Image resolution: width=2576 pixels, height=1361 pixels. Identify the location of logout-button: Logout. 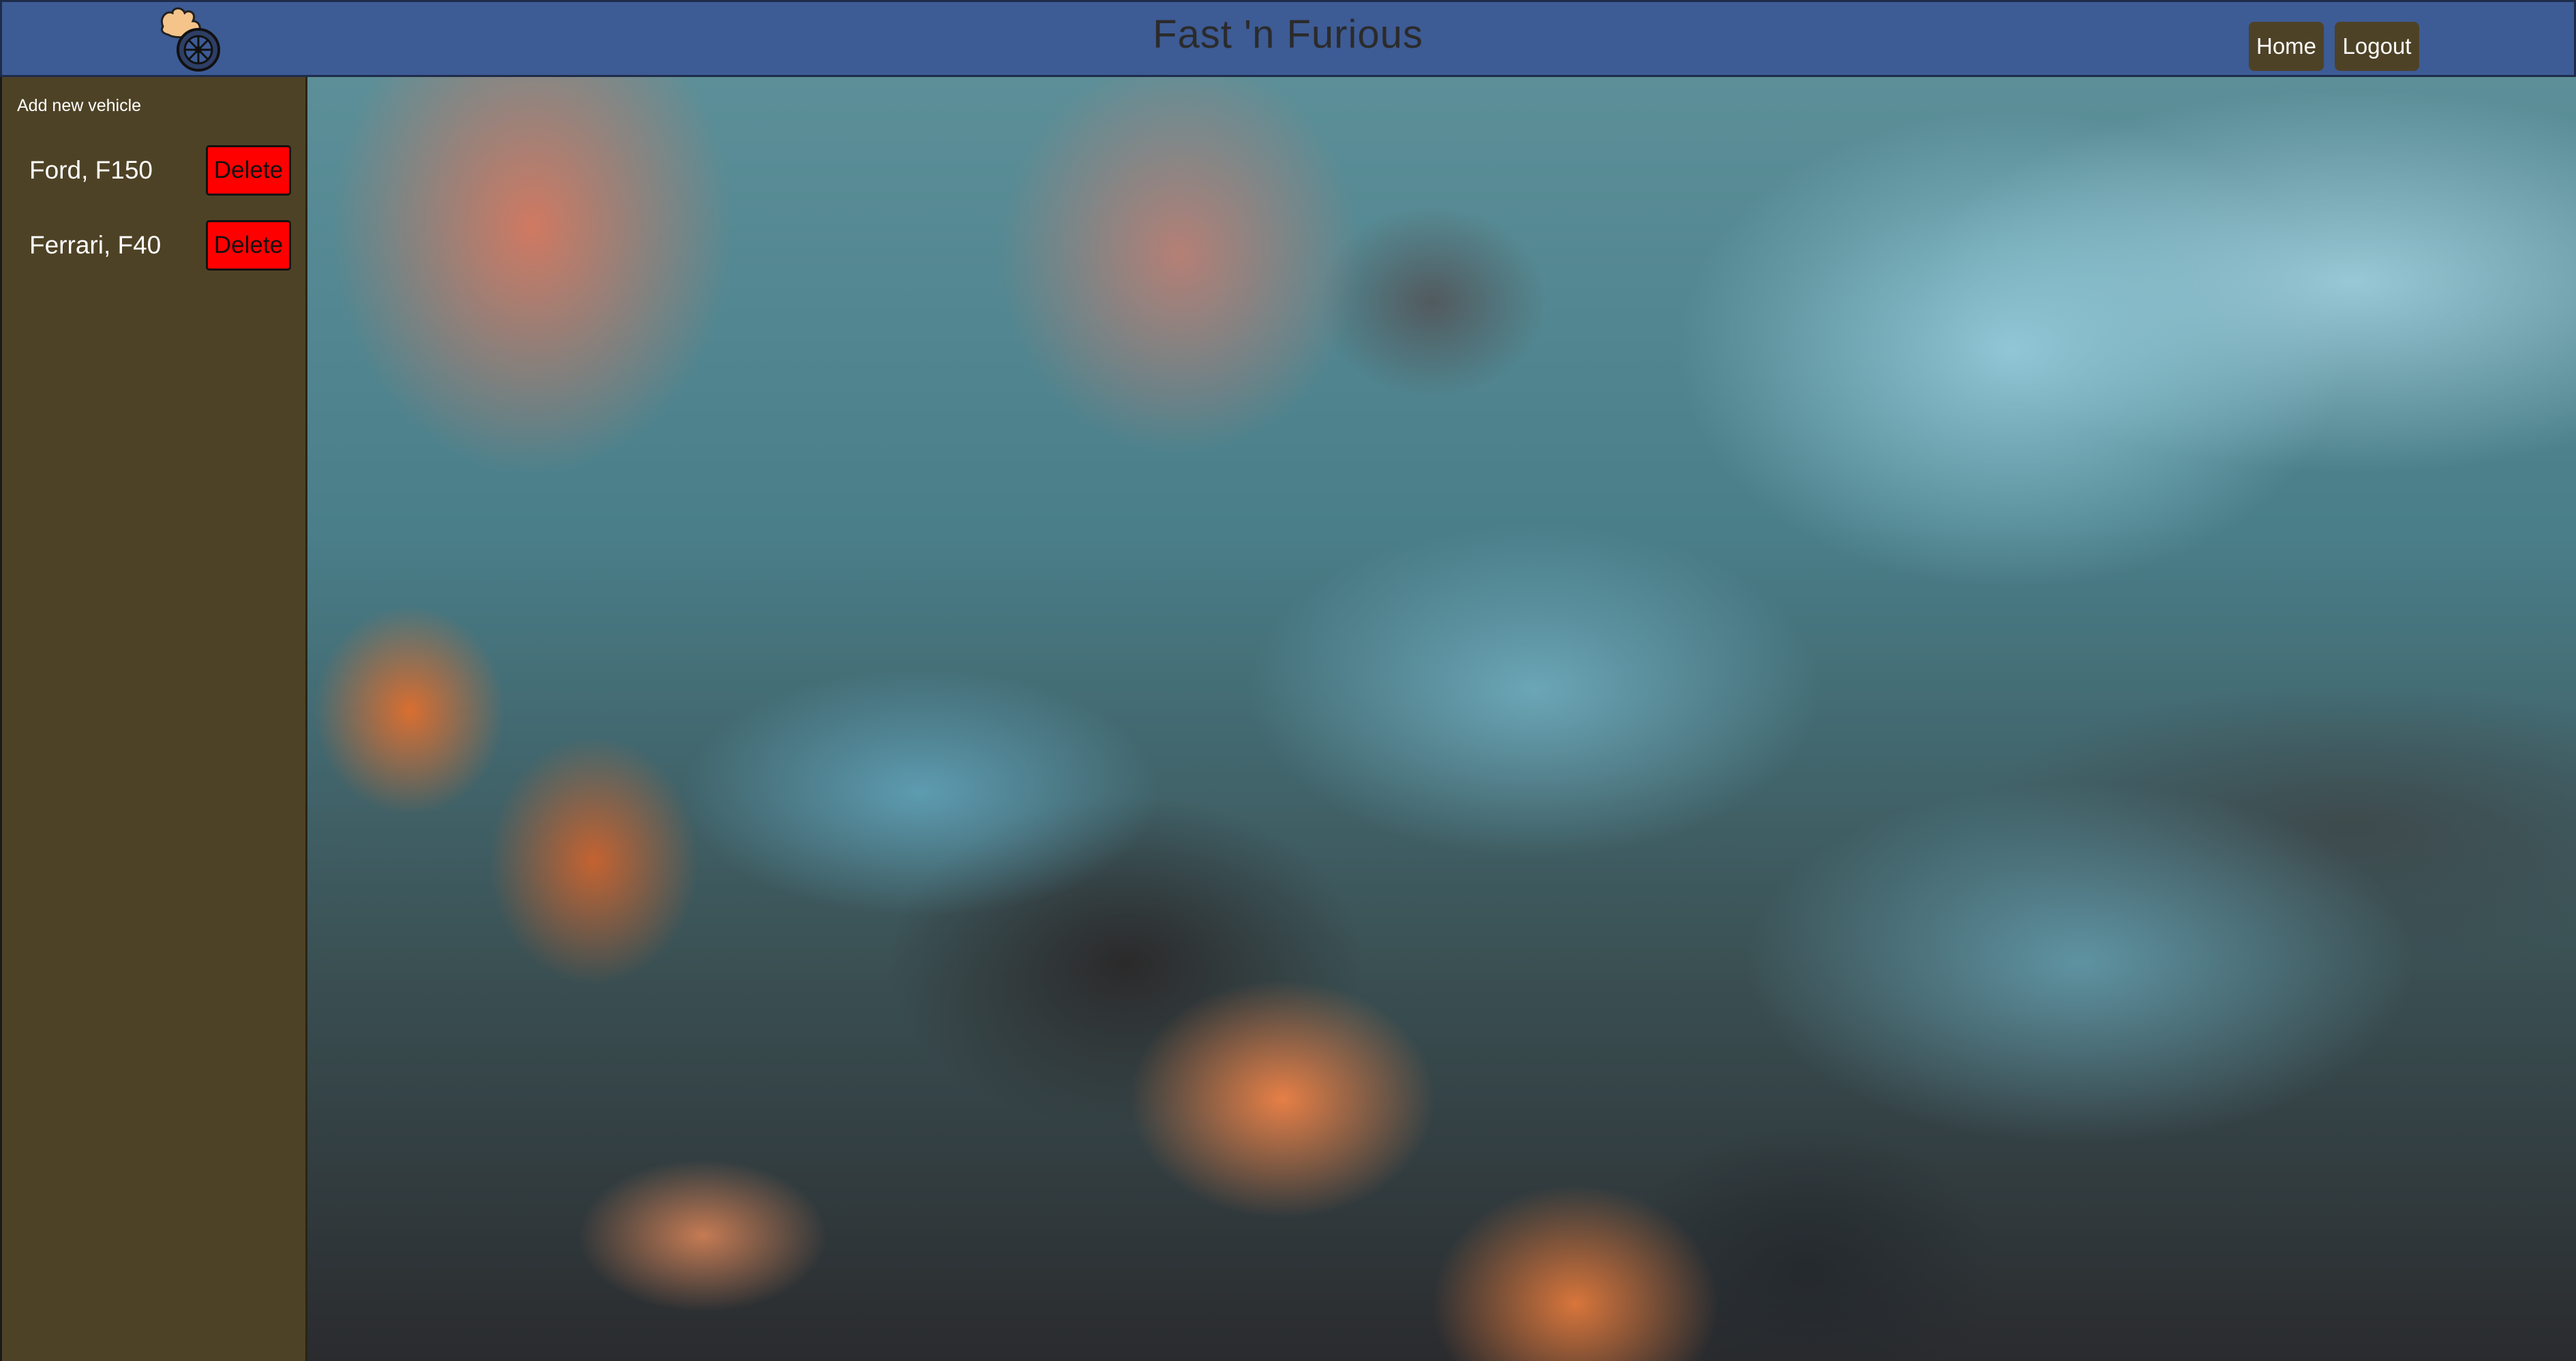
(2377, 46).